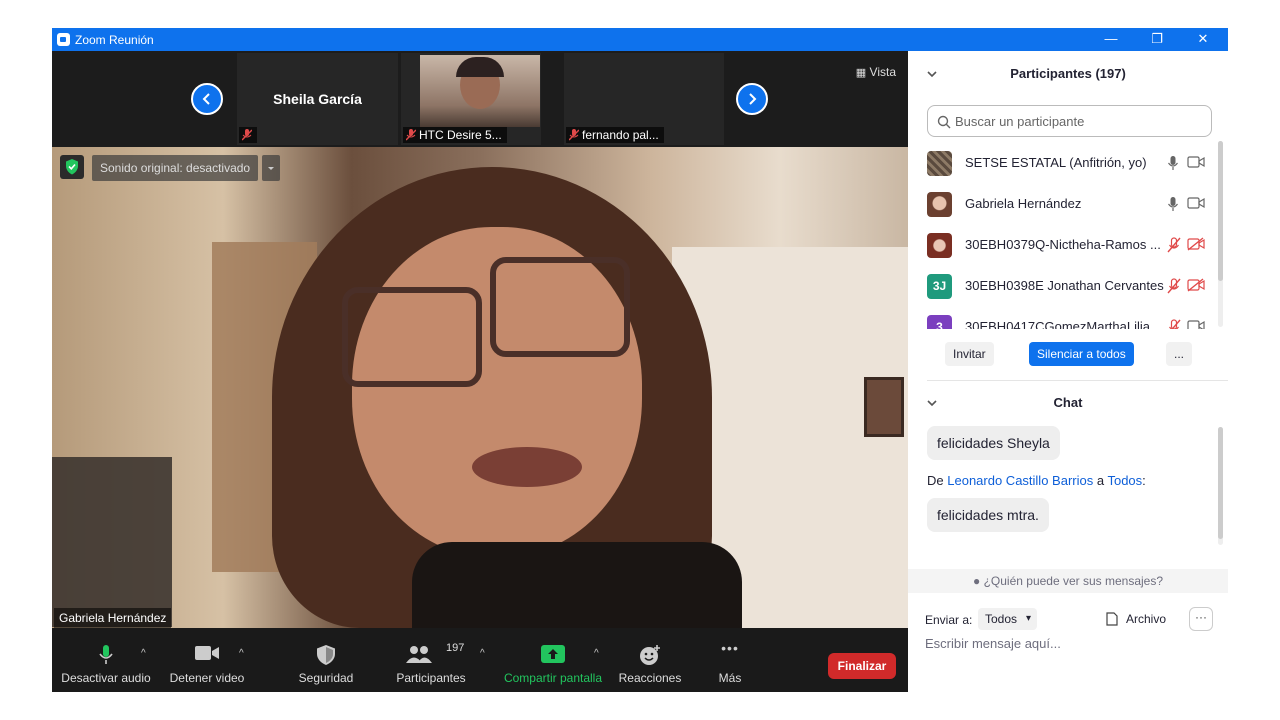 The height and width of the screenshot is (720, 1280). What do you see at coordinates (1112, 619) in the screenshot?
I see `file-icon` at bounding box center [1112, 619].